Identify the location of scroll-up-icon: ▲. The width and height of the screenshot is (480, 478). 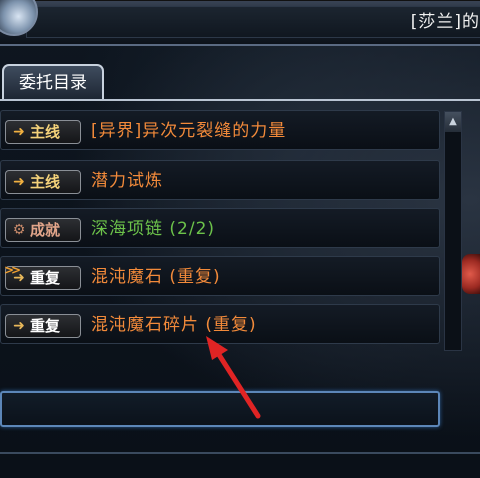
(453, 122).